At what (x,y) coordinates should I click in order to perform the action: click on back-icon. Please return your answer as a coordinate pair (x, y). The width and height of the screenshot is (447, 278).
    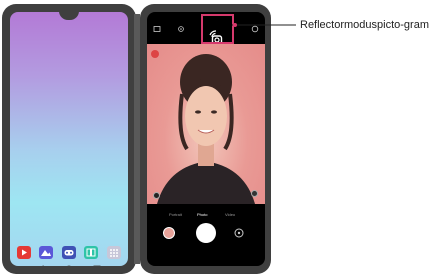
    Looking at the image, I should click on (41, 265).